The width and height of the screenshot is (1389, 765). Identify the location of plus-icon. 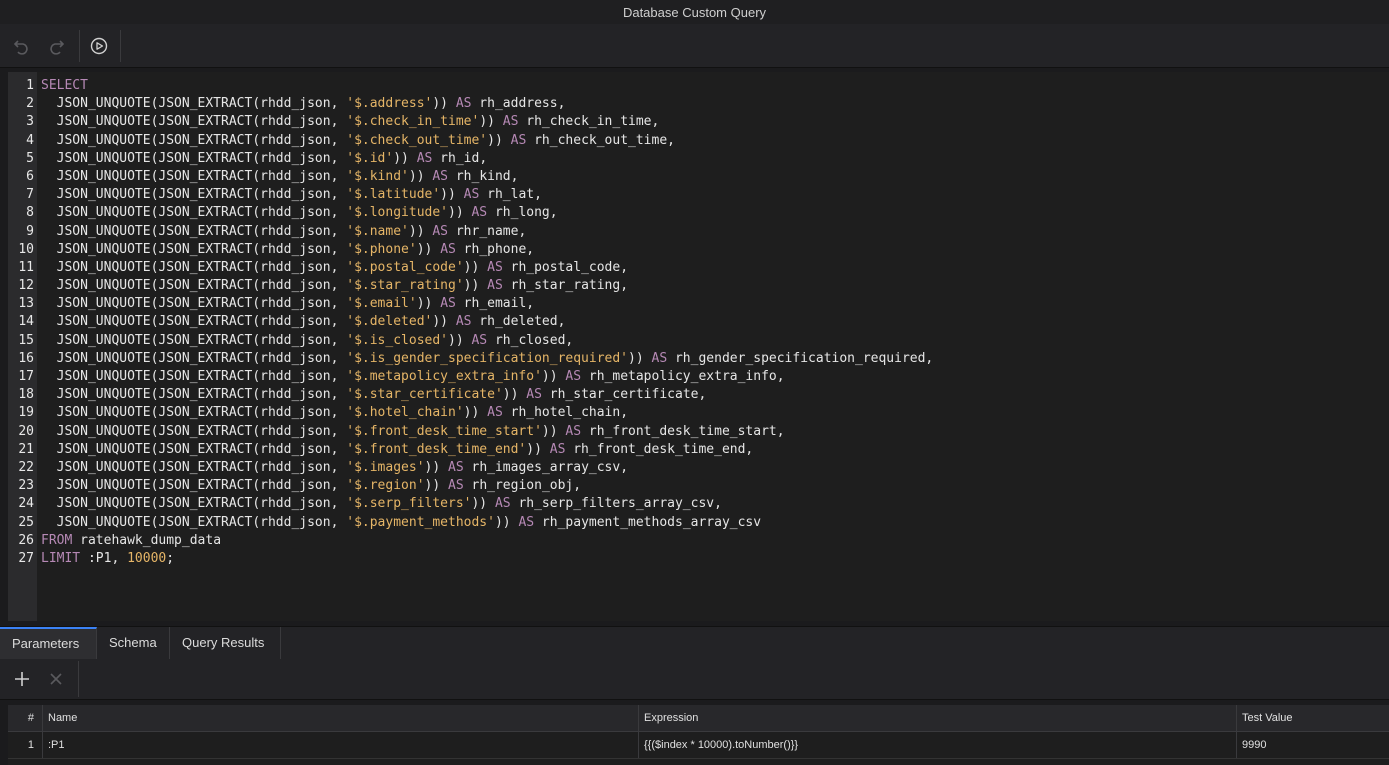
(22, 679).